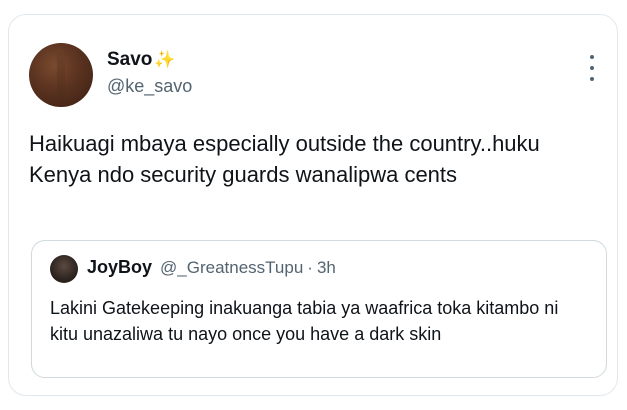 The width and height of the screenshot is (627, 410). I want to click on more-options-icon, so click(592, 68).